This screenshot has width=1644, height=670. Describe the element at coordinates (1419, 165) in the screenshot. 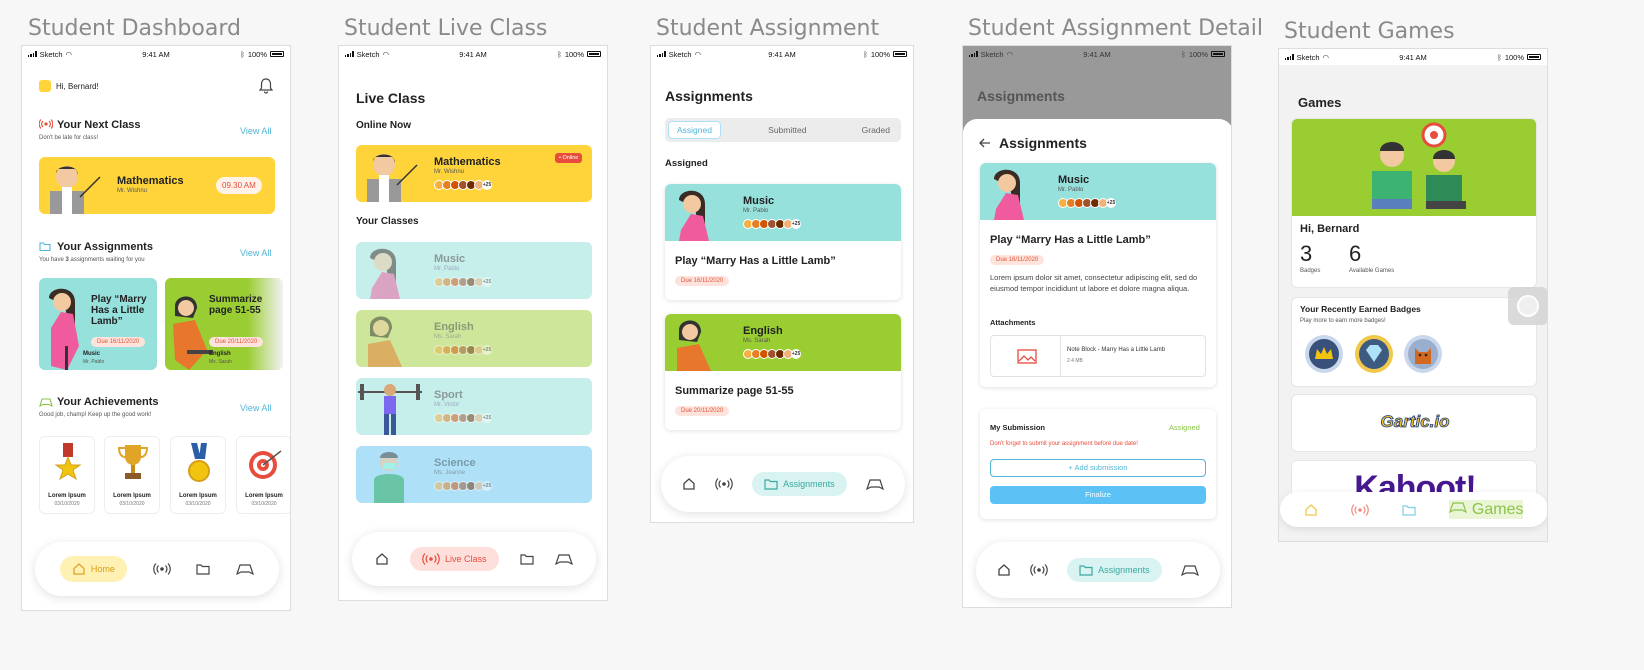

I see `kids-gaming-illustration` at that location.